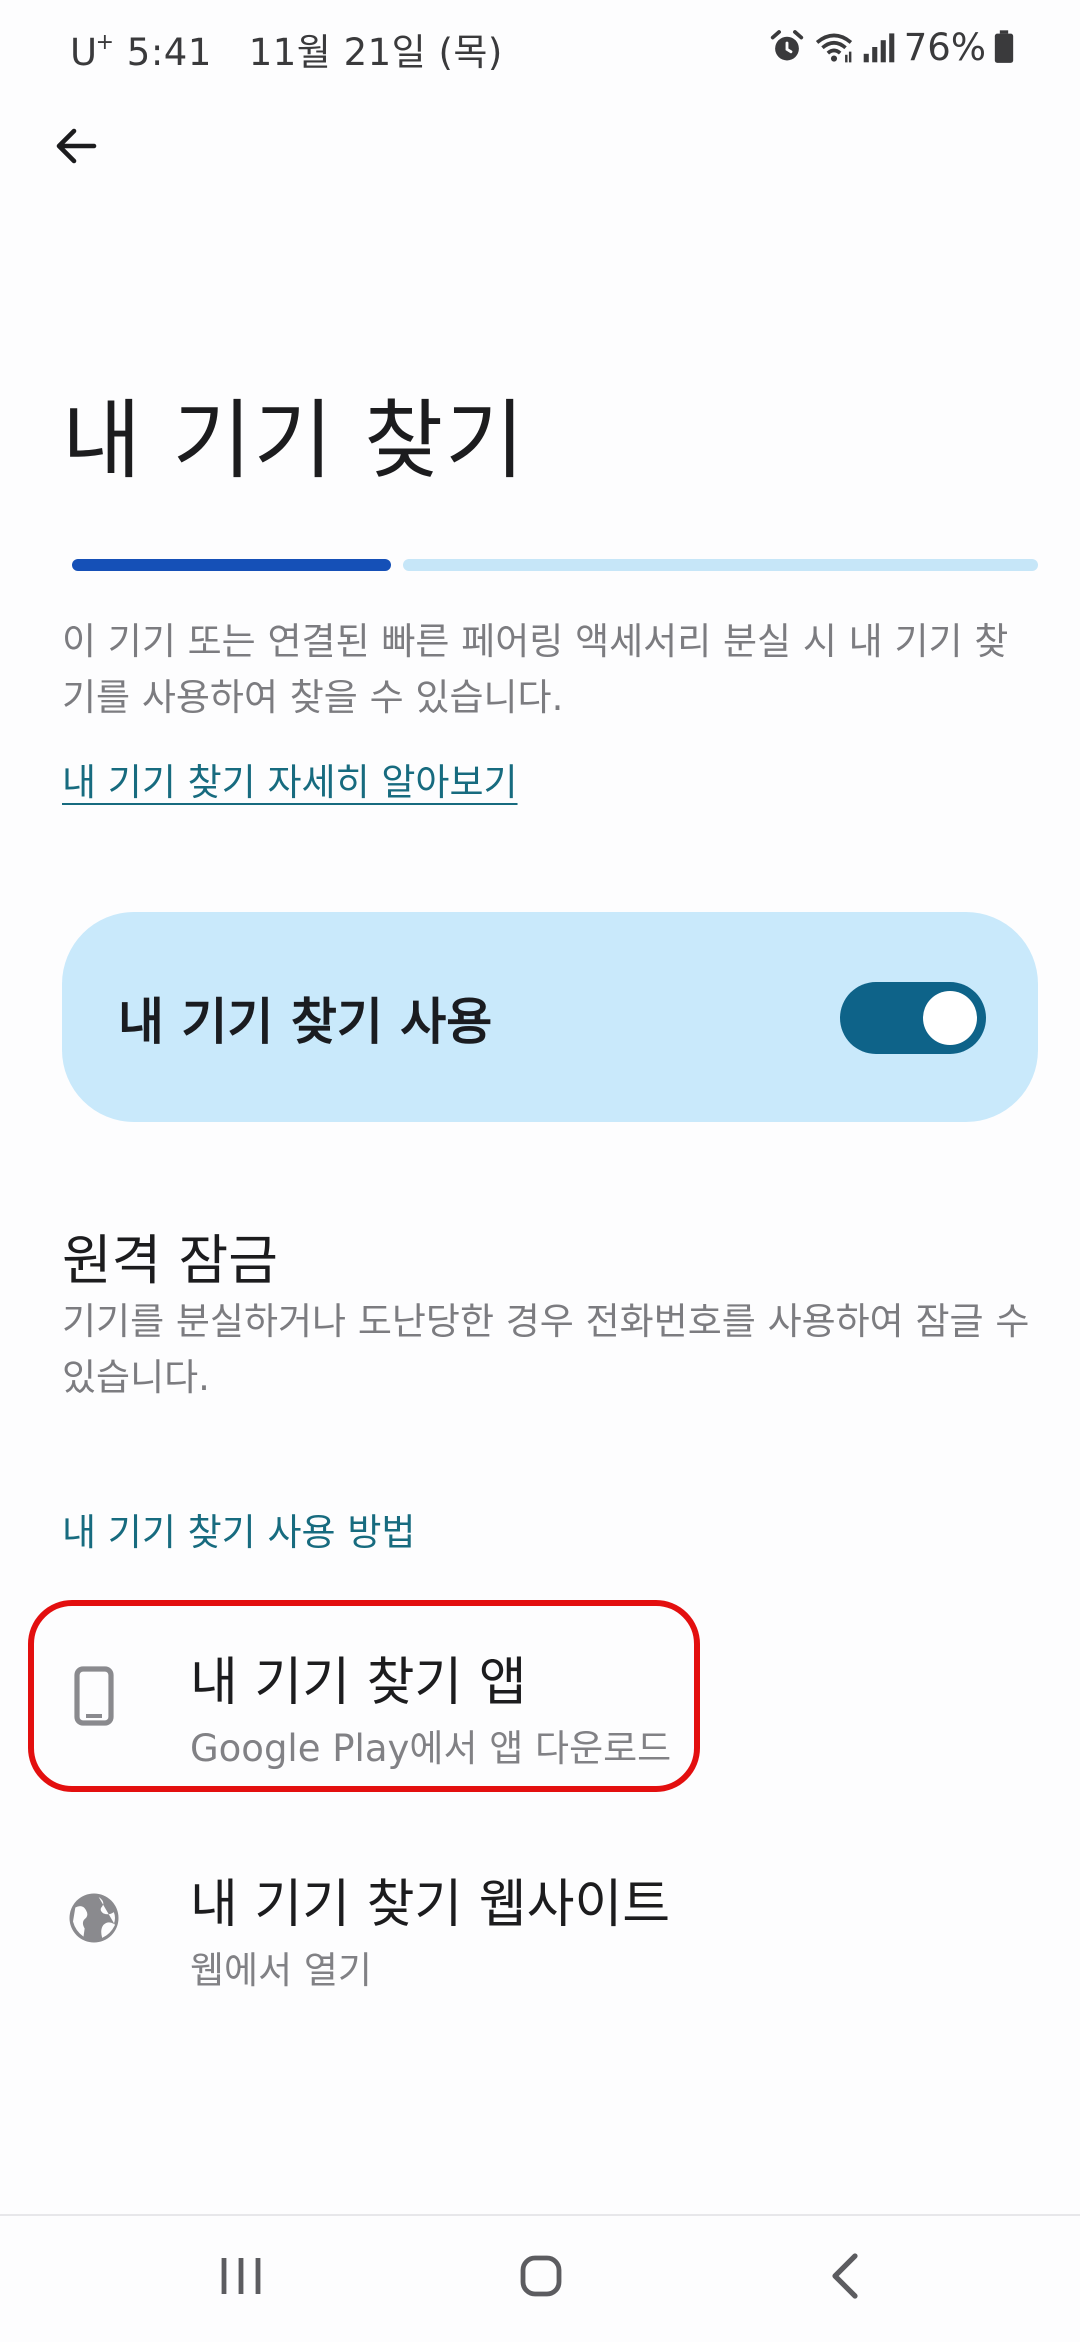 Image resolution: width=1080 pixels, height=2342 pixels. I want to click on status-left: U+ 5:41 11월 21일 (목), so click(286, 49).